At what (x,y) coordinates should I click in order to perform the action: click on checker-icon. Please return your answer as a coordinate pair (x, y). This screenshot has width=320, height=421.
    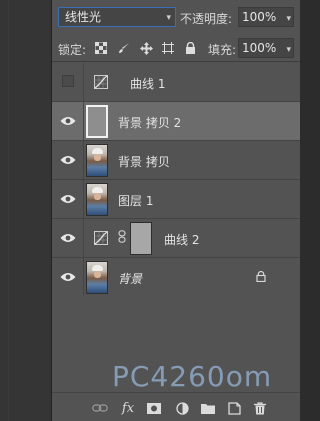
    Looking at the image, I should click on (101, 48).